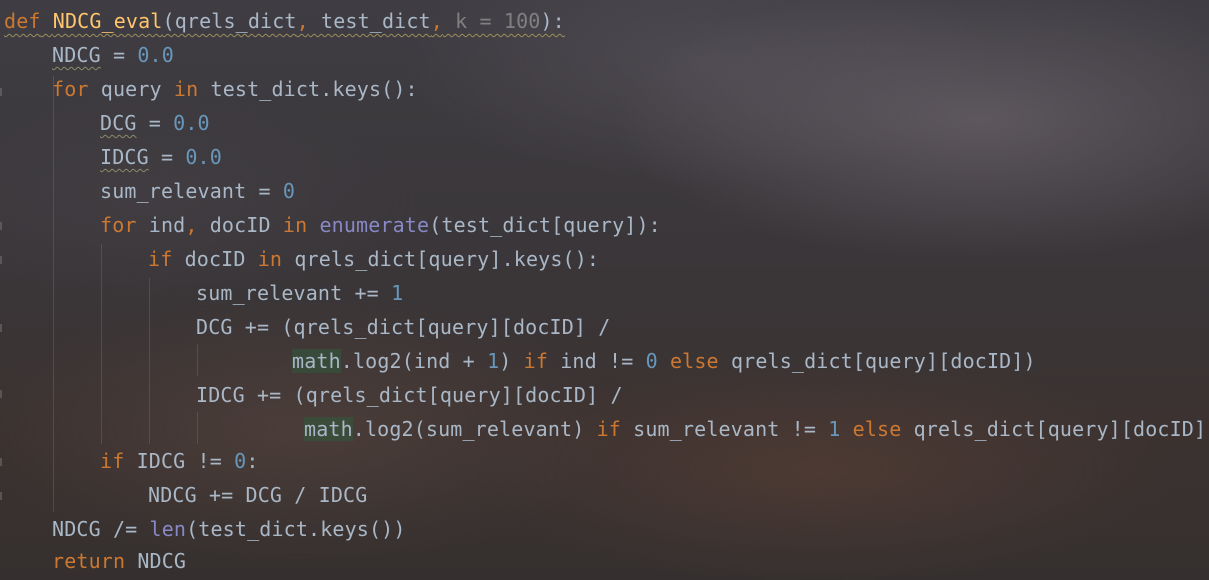 The image size is (1209, 580). What do you see at coordinates (545, 225) in the screenshot?
I see `iterable: (test_dict[query]):` at bounding box center [545, 225].